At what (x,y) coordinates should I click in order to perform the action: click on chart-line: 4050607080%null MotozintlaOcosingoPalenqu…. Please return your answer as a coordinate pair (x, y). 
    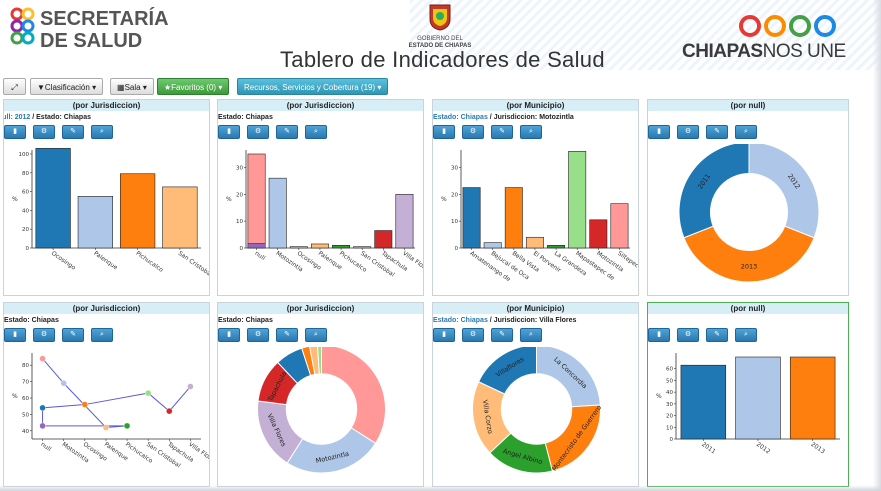
    Looking at the image, I should click on (110, 411).